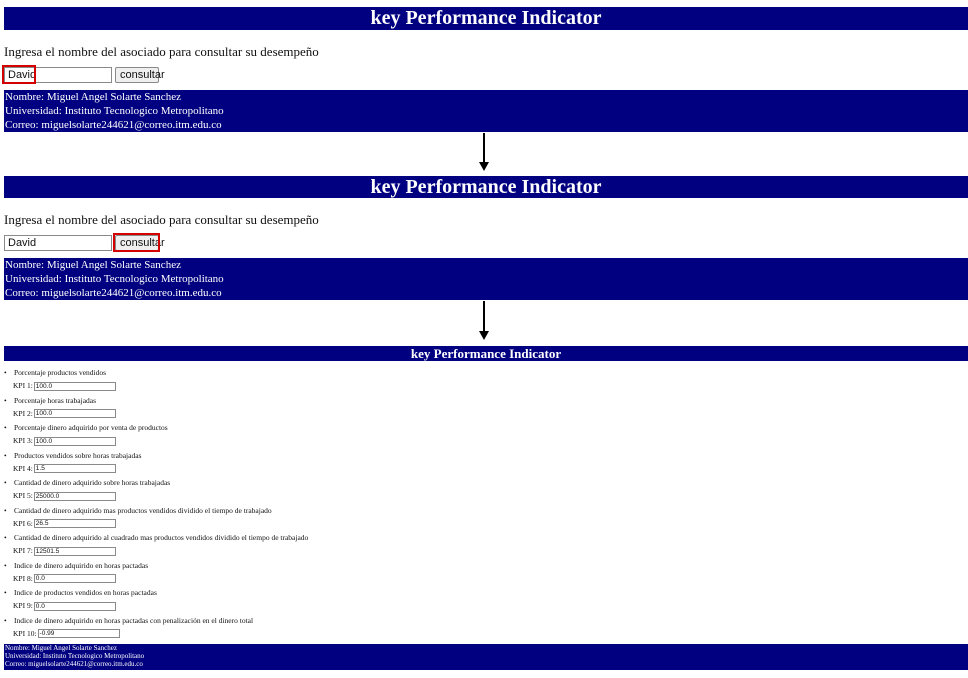 Image resolution: width=968 pixels, height=678 pixels. I want to click on kpi-row: KPI 8: 0.0, so click(64, 579).